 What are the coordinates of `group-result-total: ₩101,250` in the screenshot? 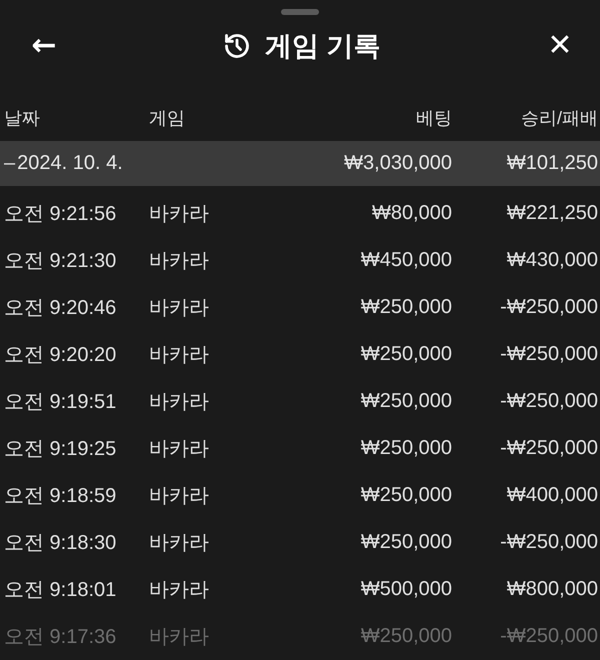 It's located at (552, 164).